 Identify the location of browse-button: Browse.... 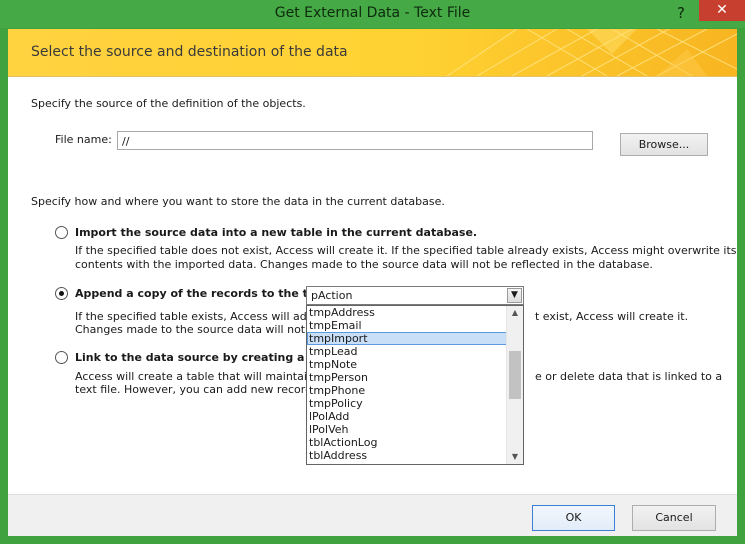
(664, 144).